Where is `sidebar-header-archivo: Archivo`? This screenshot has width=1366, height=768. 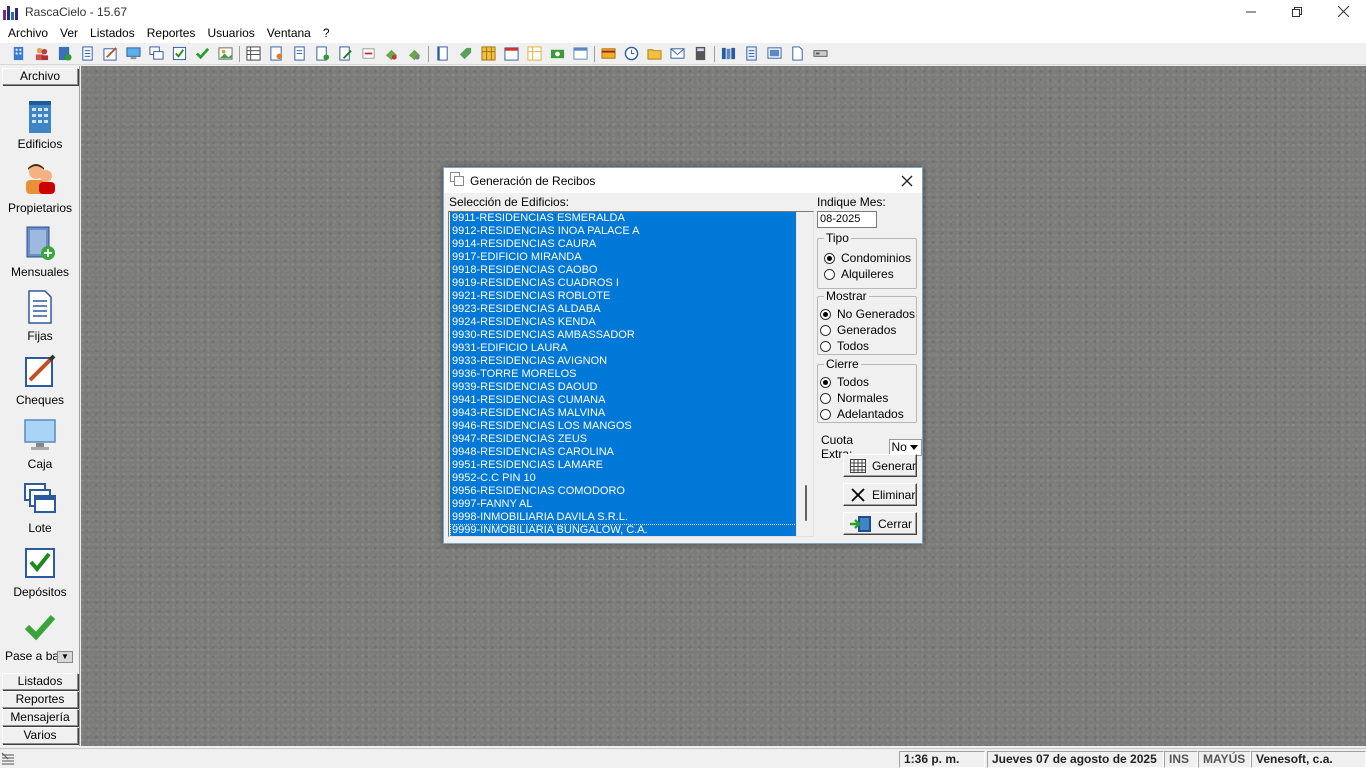 sidebar-header-archivo: Archivo is located at coordinates (40, 76).